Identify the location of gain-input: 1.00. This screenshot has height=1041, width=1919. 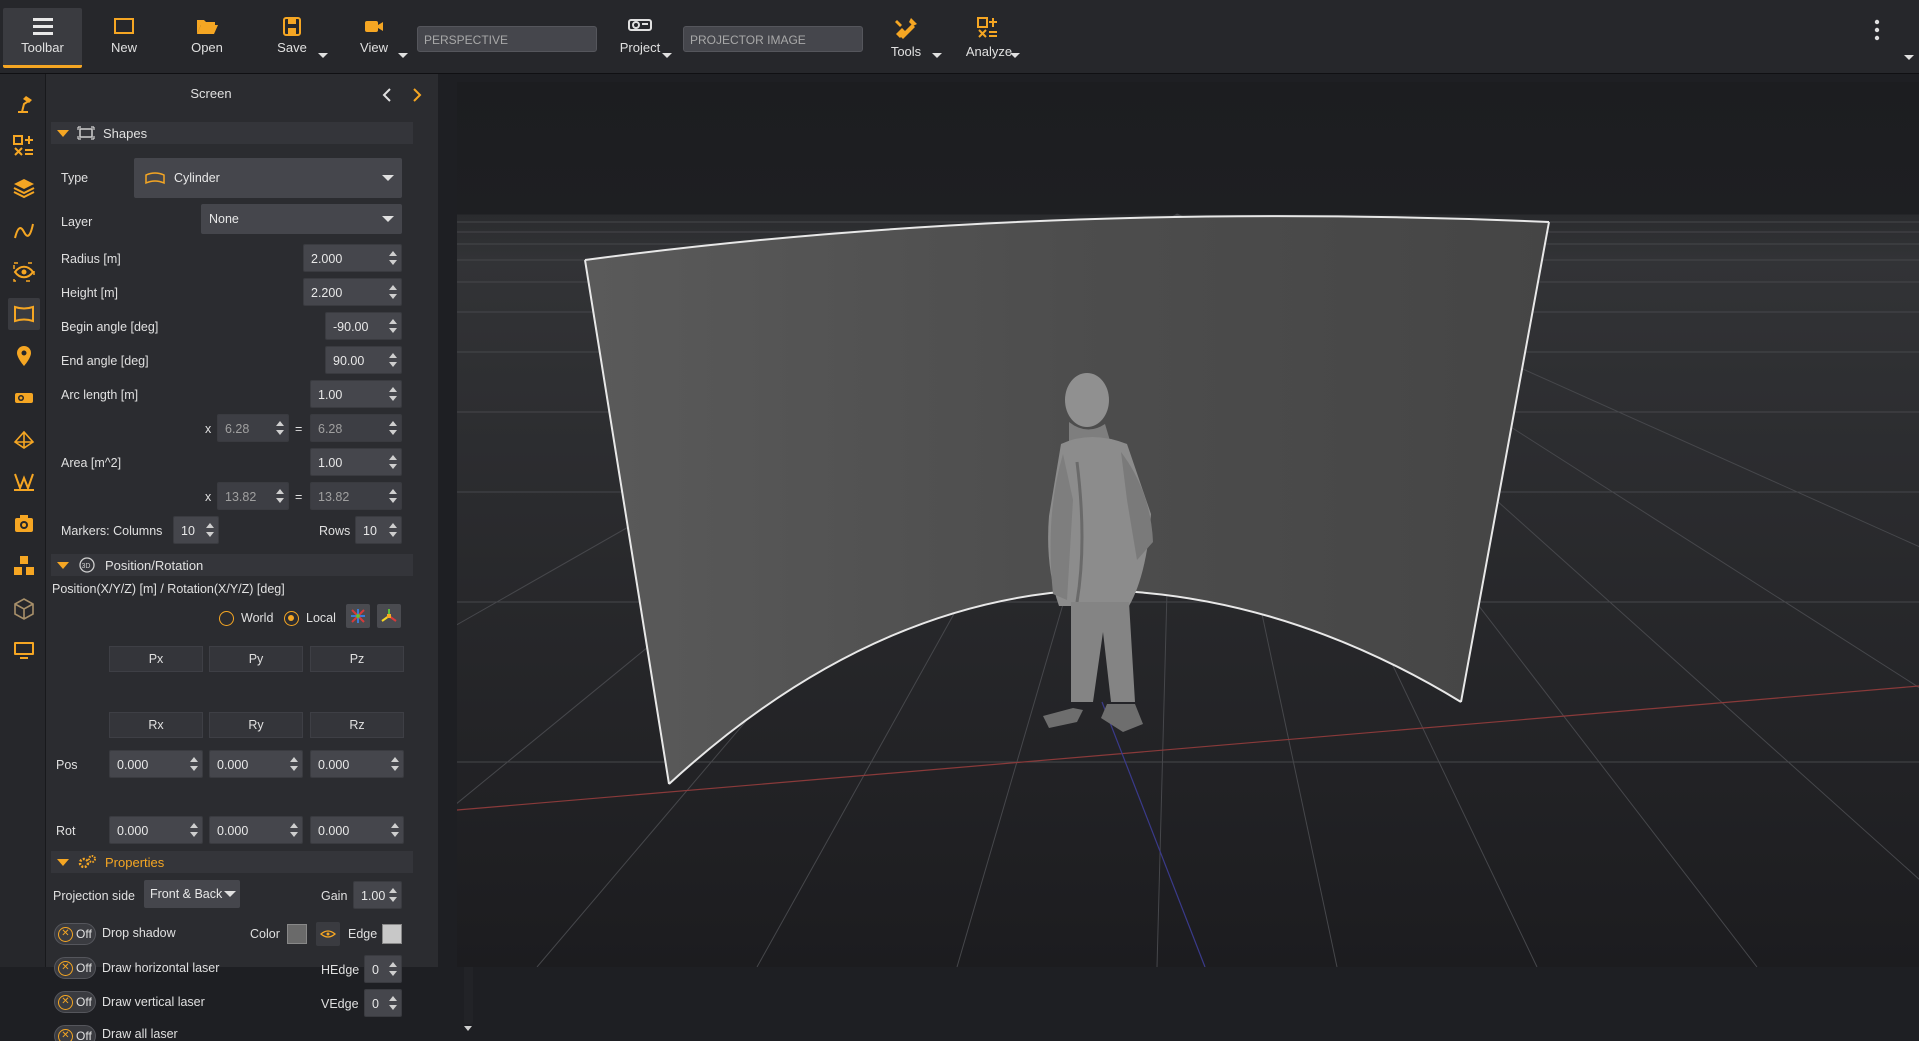
(377, 895).